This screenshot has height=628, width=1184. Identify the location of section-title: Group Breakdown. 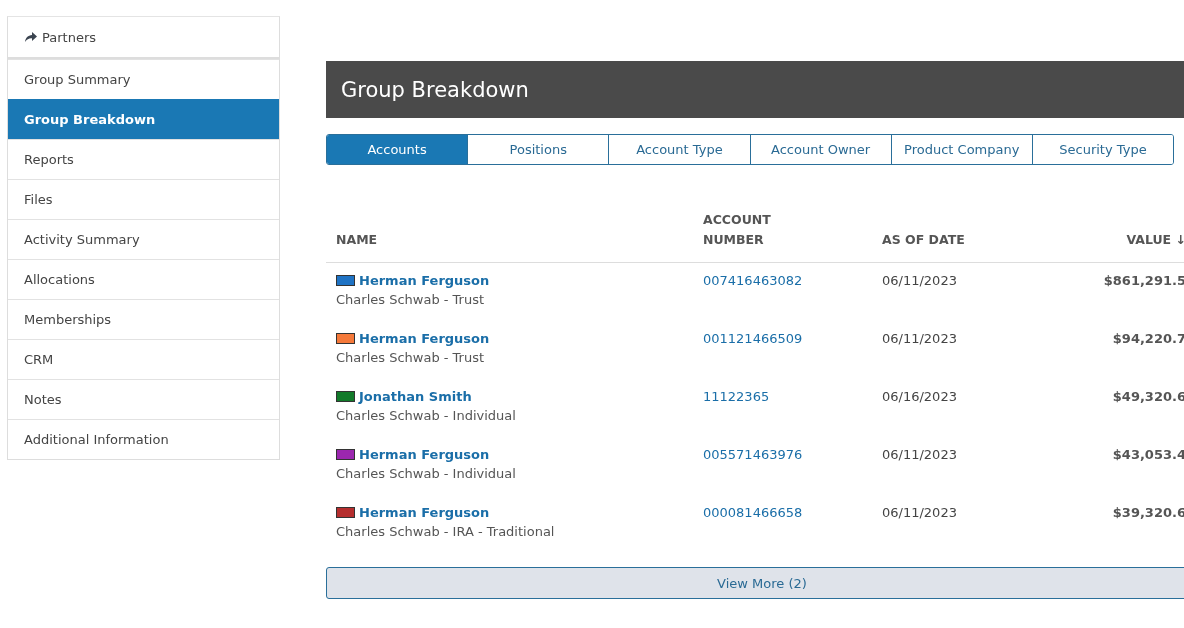
(435, 89).